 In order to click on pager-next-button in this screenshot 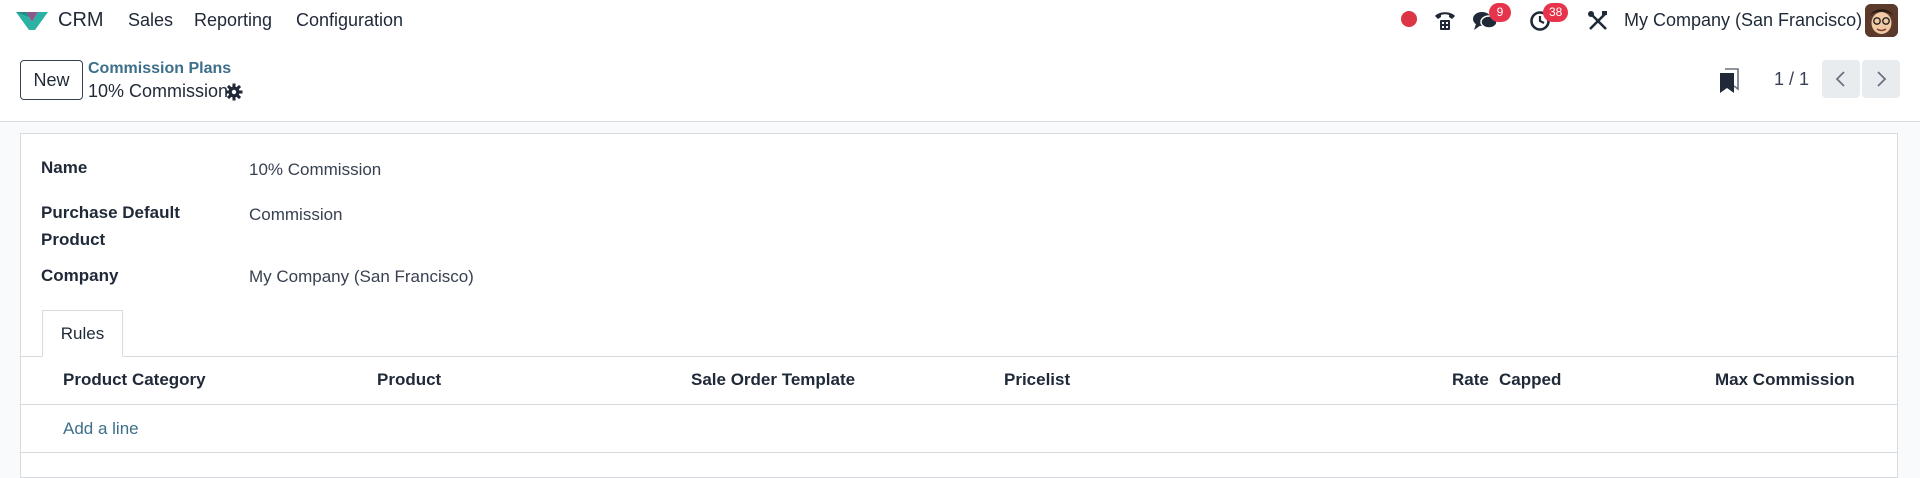, I will do `click(1881, 79)`.